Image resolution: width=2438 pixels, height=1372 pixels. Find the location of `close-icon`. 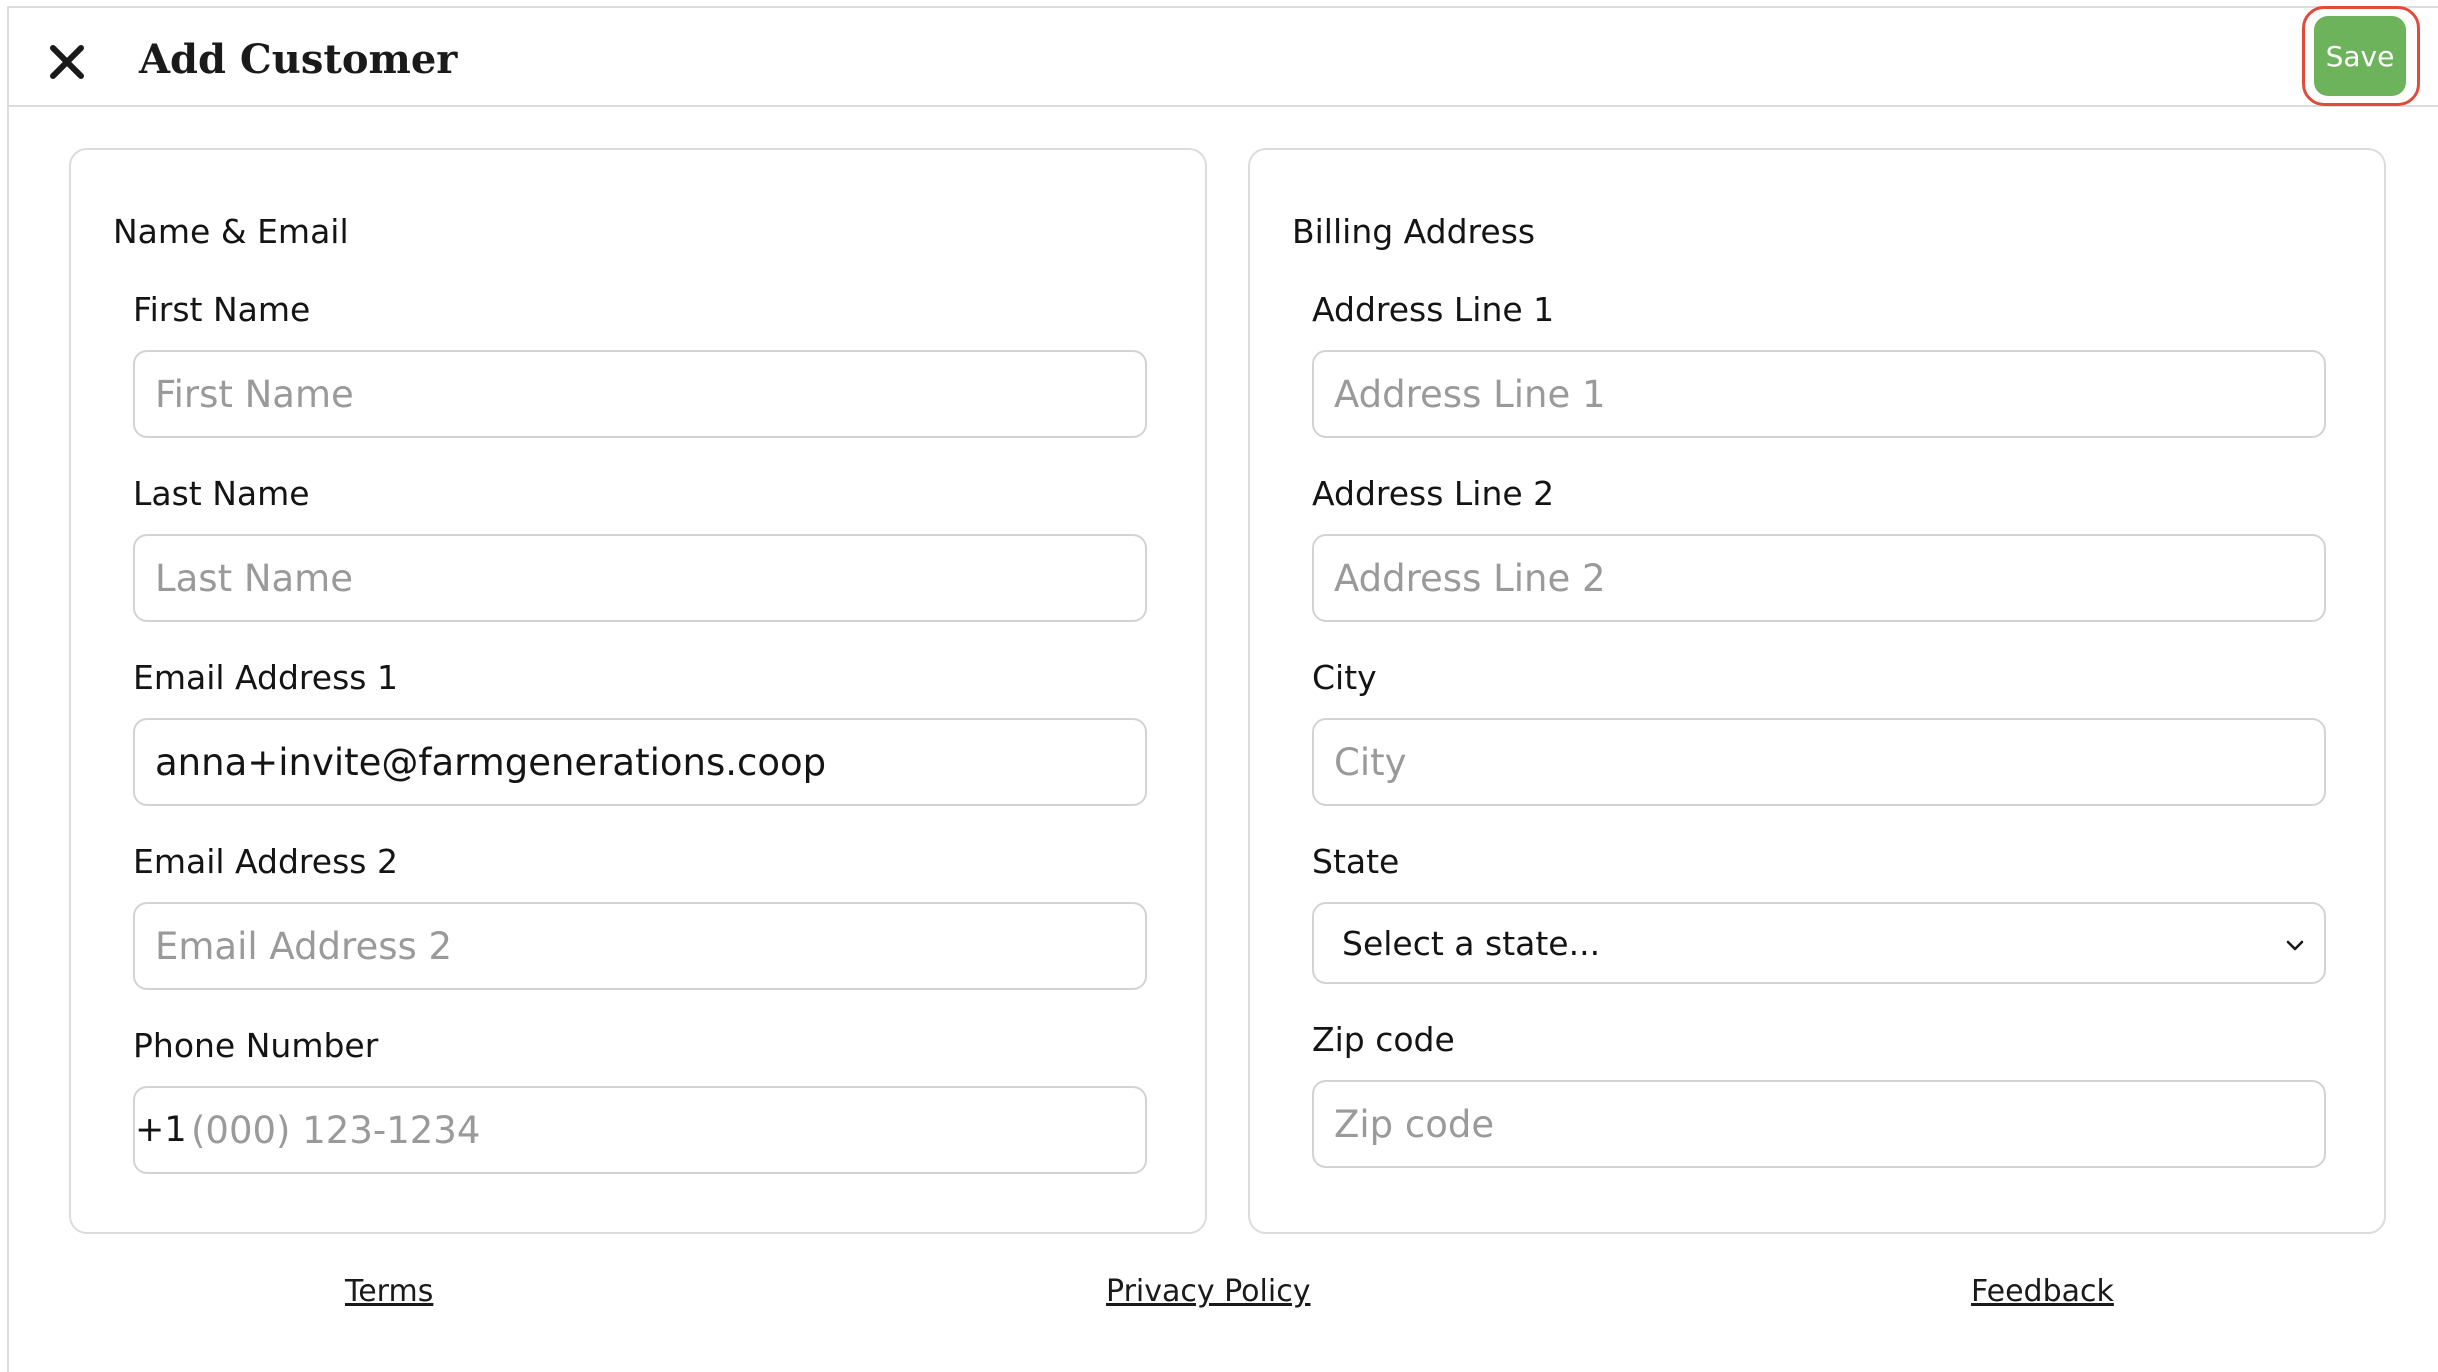

close-icon is located at coordinates (67, 62).